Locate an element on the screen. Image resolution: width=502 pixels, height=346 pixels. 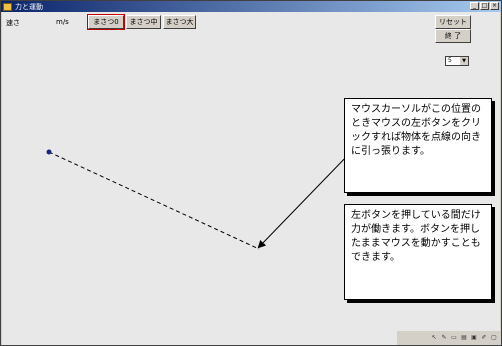
save-icon: ▣ is located at coordinates (474, 338).